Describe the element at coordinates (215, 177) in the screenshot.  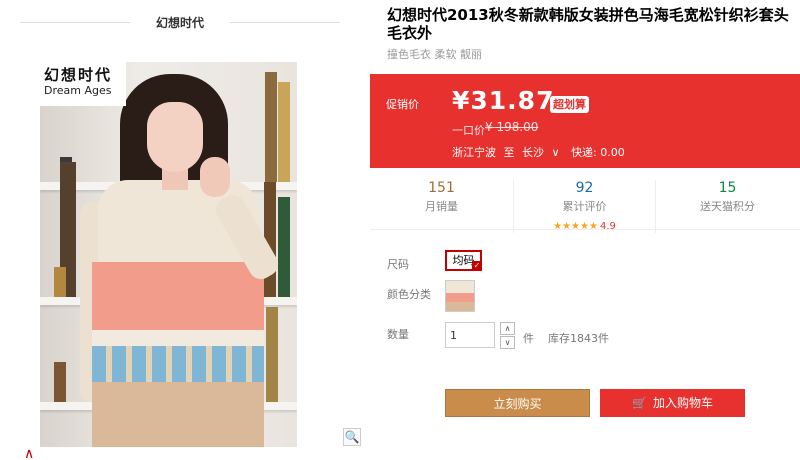
I see `figure-hand` at that location.